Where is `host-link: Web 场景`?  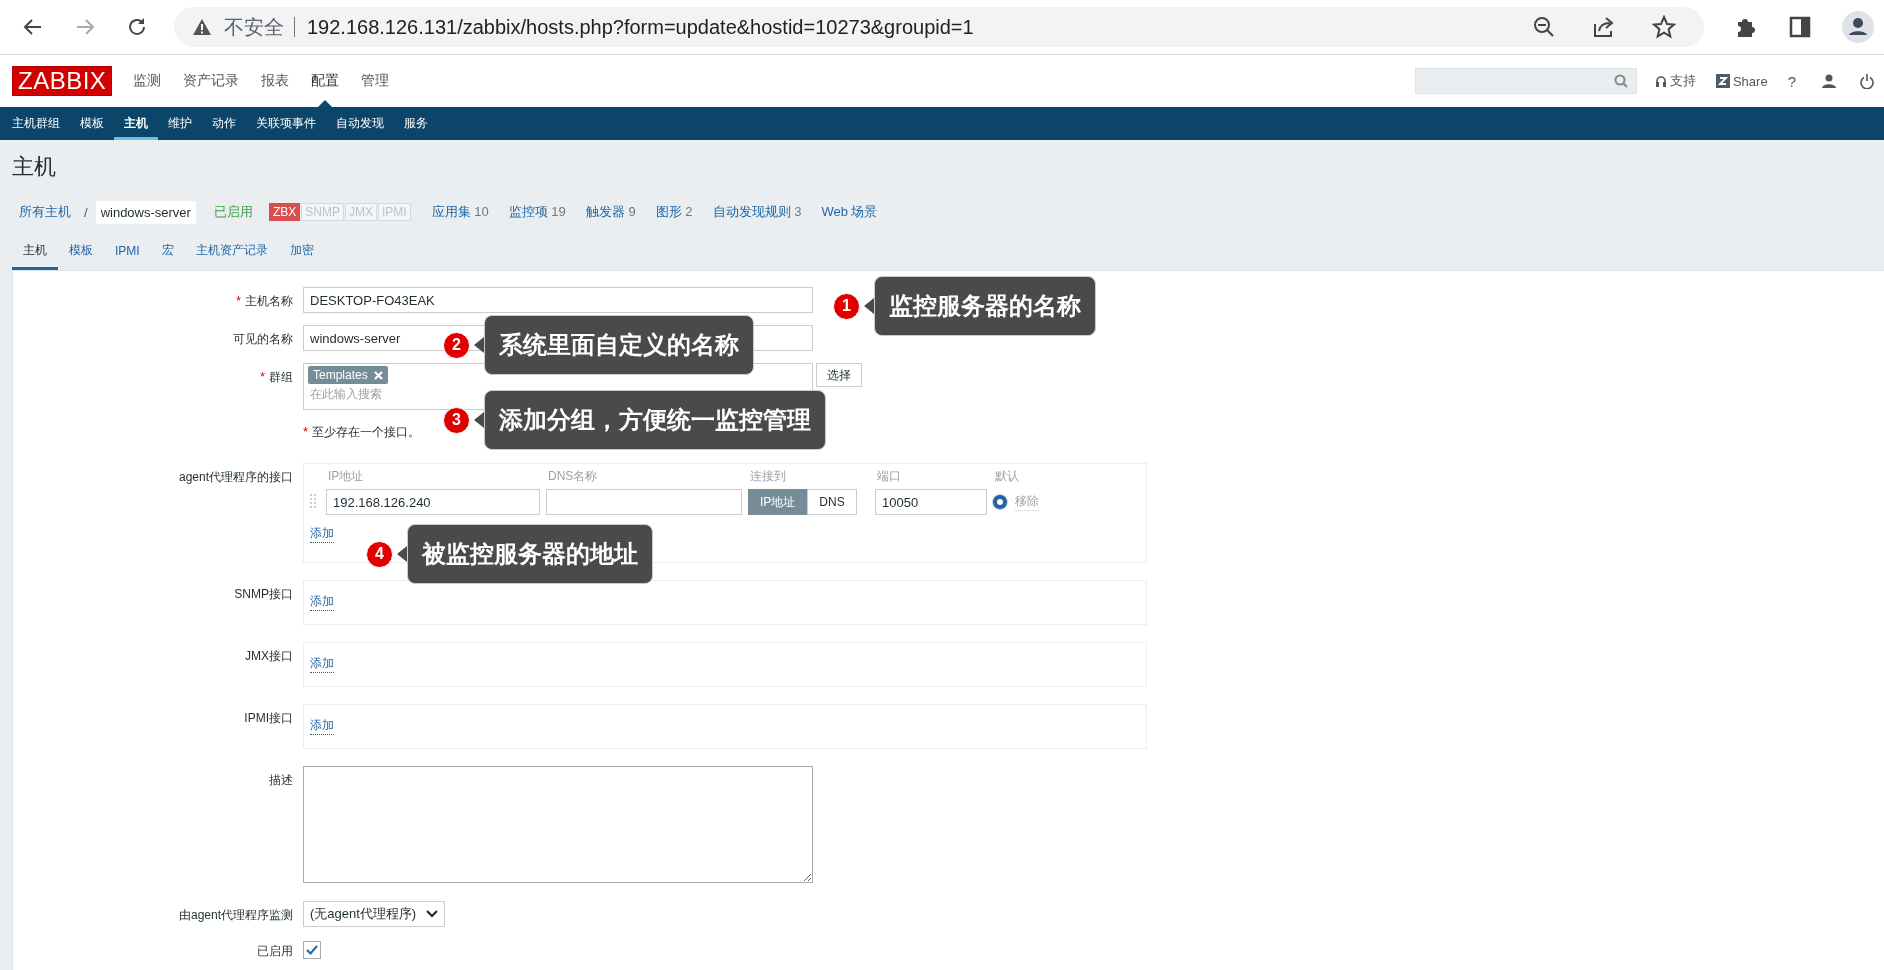 host-link: Web 场景 is located at coordinates (849, 212).